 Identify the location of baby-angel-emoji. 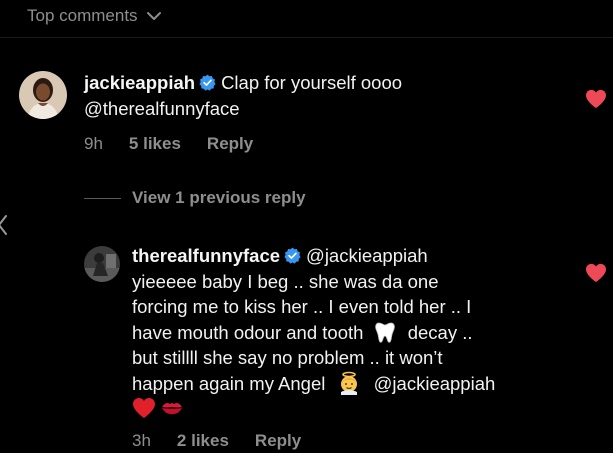
(349, 383).